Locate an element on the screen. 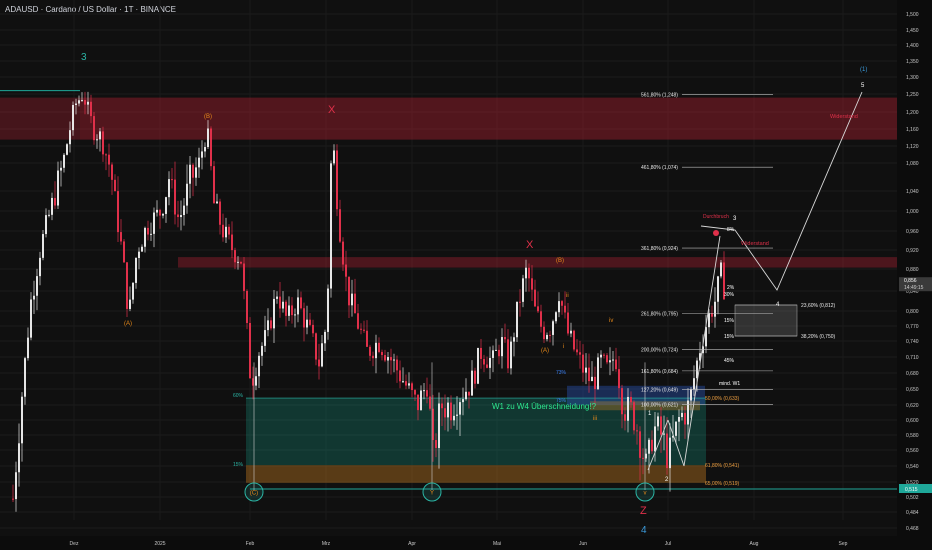 This screenshot has height=550, width=932. price-tick-label: 1,040 is located at coordinates (912, 192).